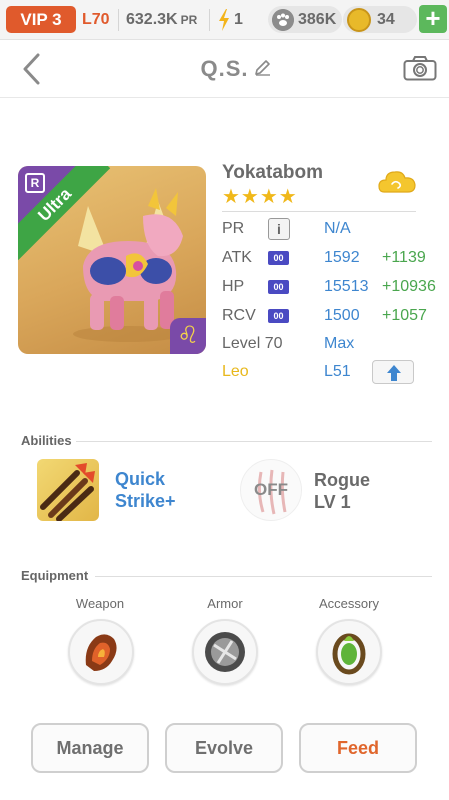  I want to click on abilities-heading: Abilities, so click(46, 440).